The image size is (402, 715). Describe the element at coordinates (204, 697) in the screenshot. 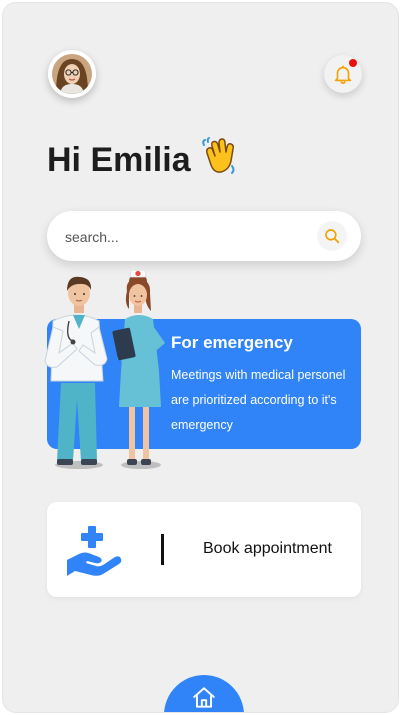

I see `home-icon` at that location.